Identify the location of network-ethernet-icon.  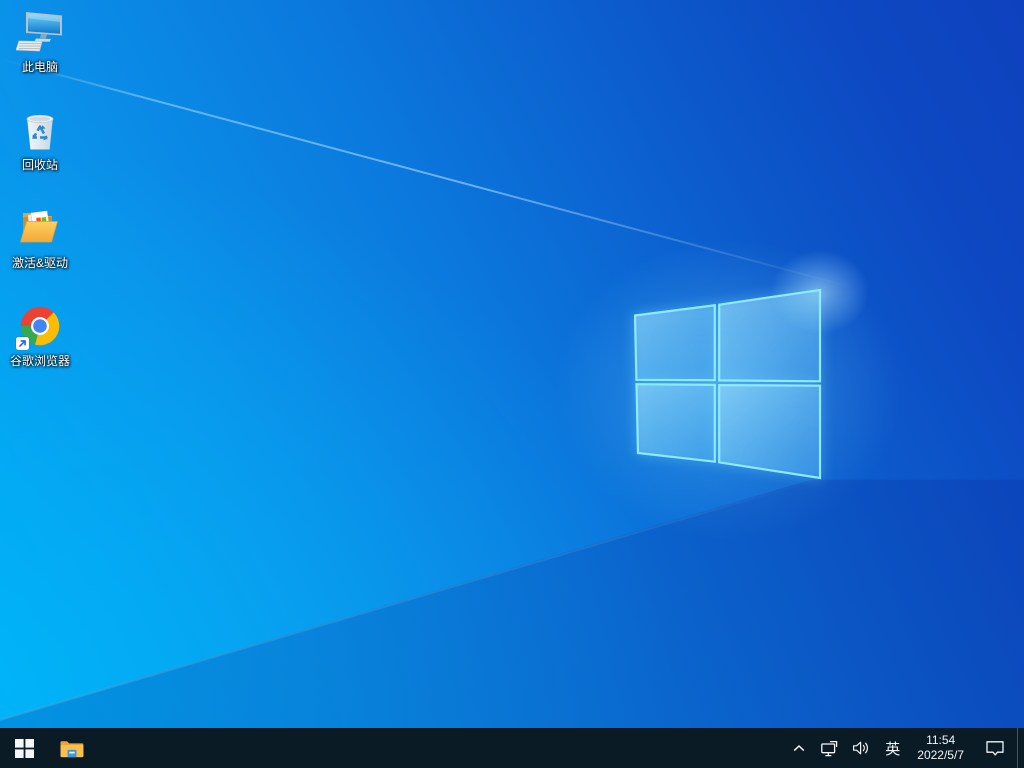
(829, 748).